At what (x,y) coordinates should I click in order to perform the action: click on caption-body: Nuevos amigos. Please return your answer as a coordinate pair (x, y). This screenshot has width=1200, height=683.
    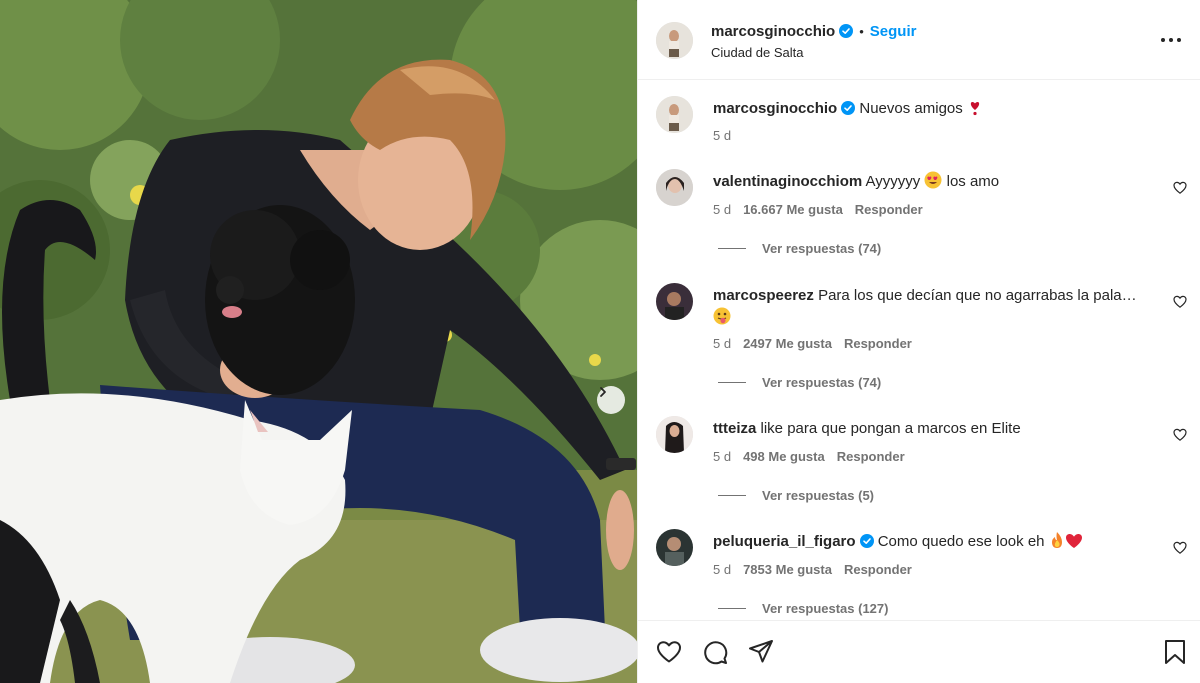
    Looking at the image, I should click on (911, 108).